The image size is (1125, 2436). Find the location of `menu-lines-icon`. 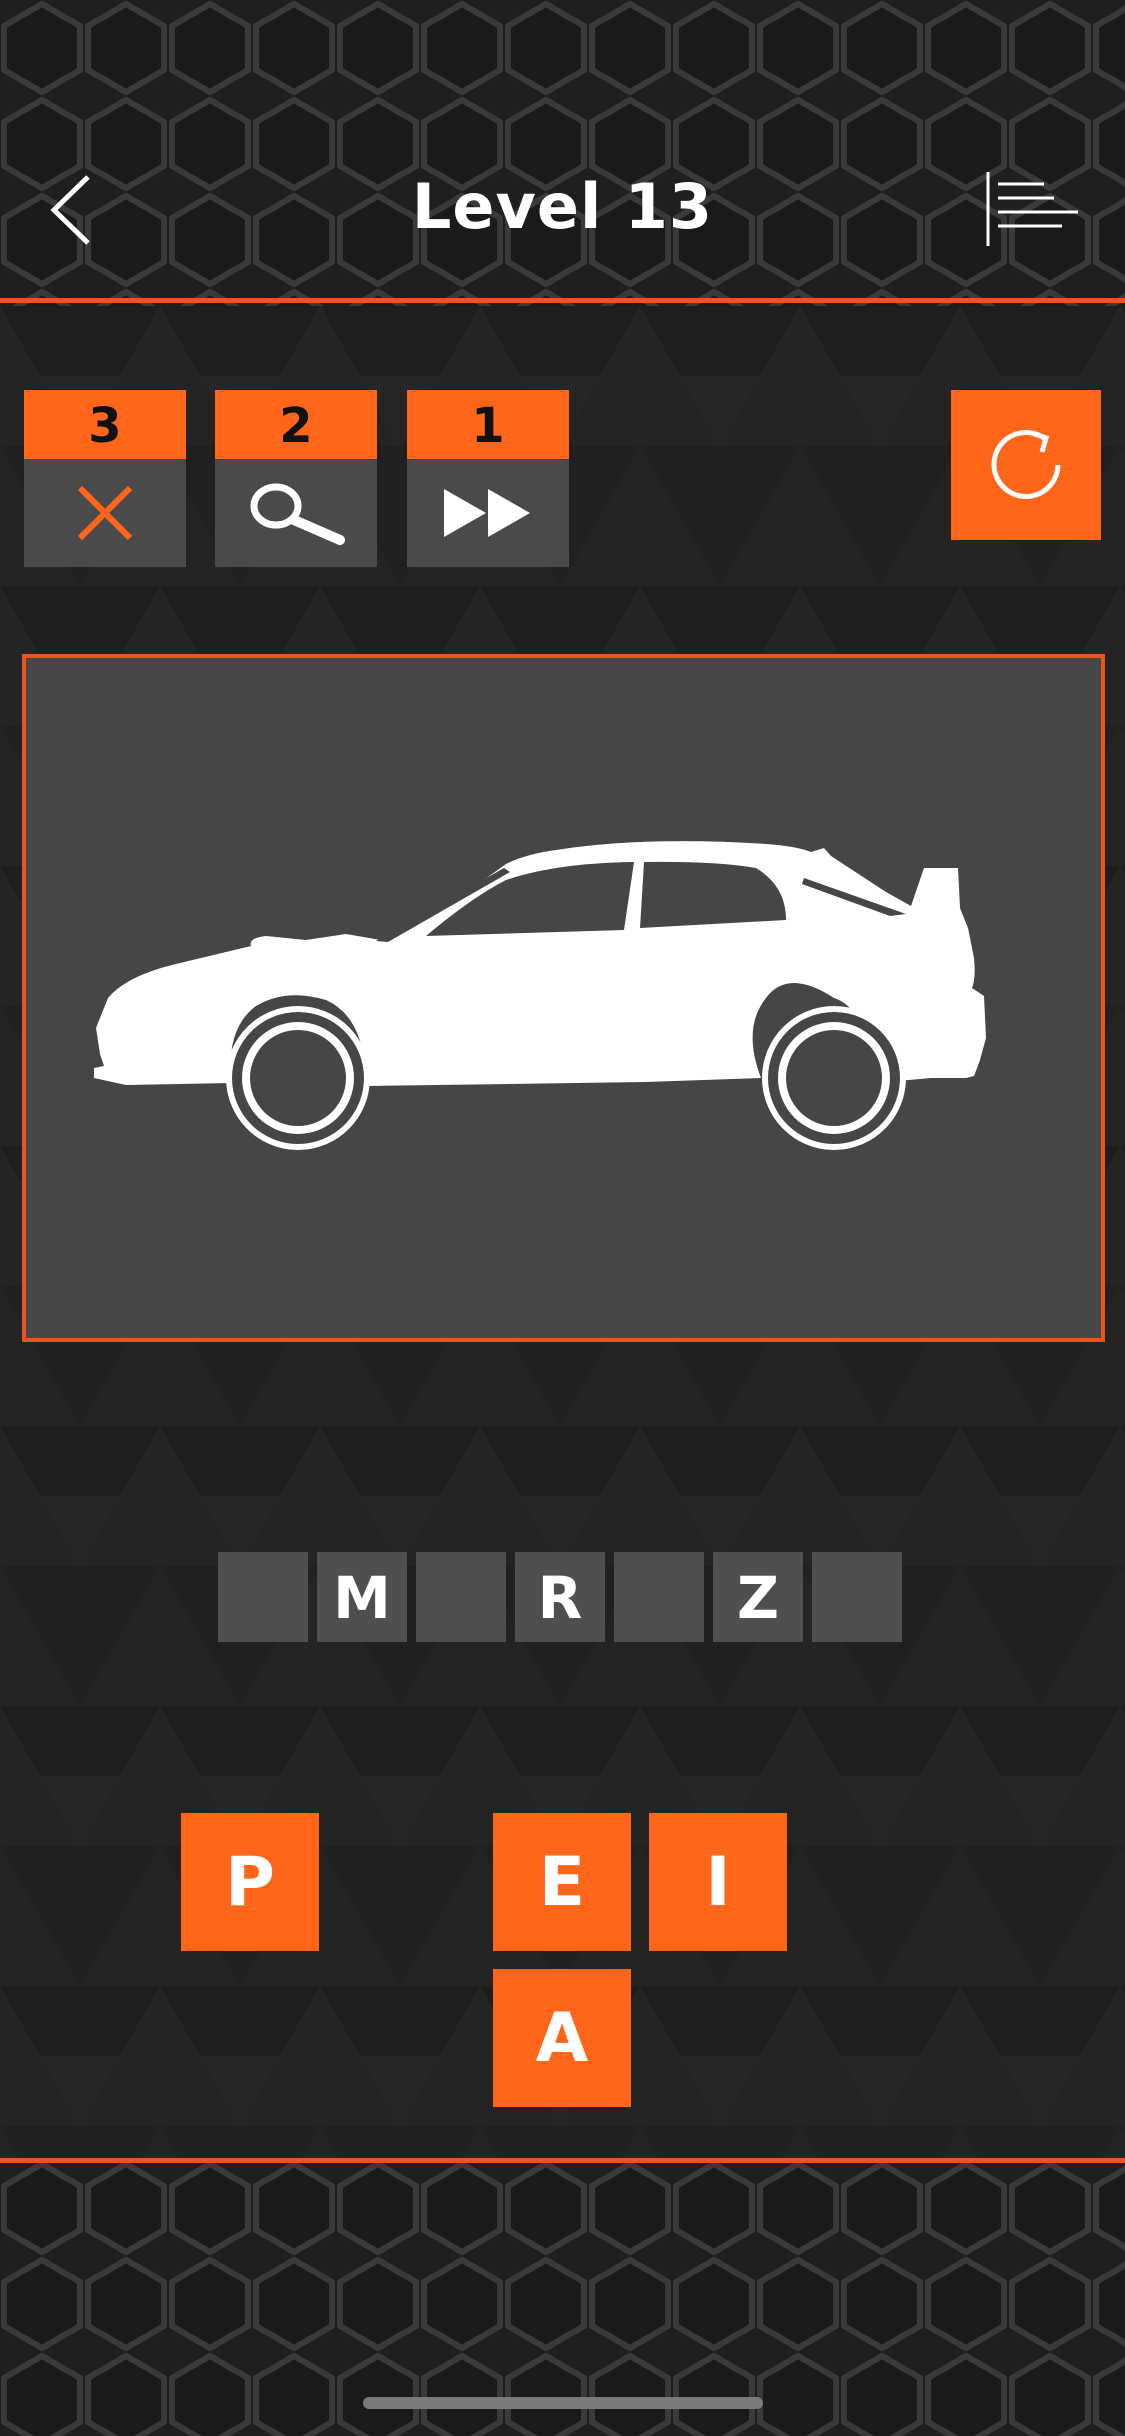

menu-lines-icon is located at coordinates (1032, 209).